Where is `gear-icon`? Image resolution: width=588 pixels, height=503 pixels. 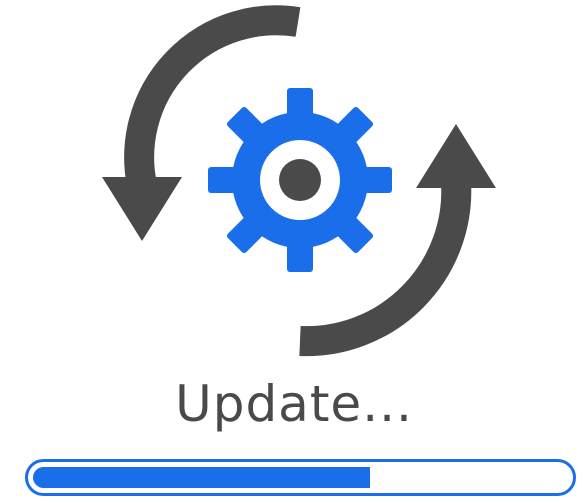 gear-icon is located at coordinates (300, 180).